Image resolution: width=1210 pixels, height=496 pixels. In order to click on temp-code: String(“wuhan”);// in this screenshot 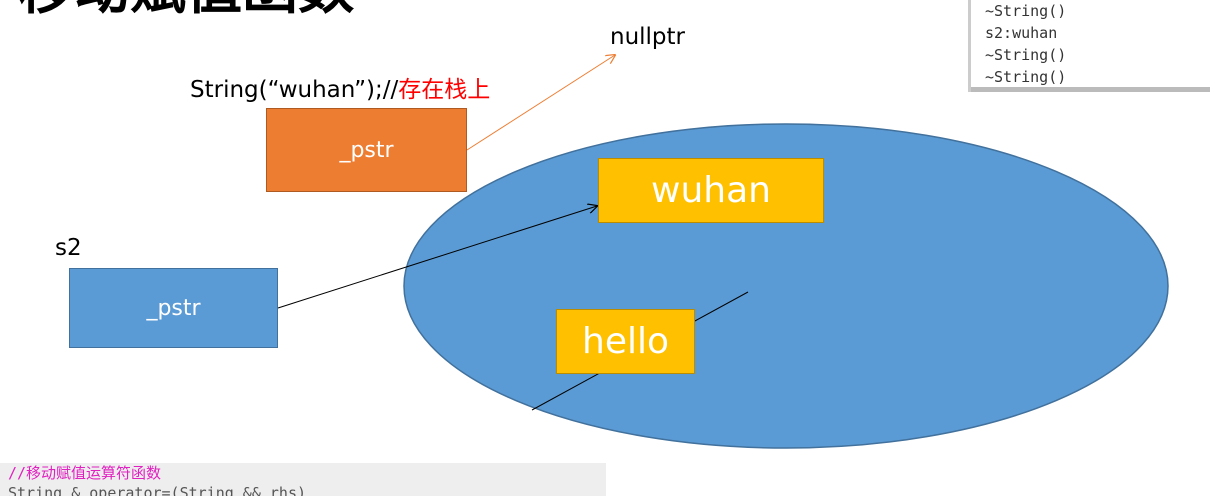, I will do `click(294, 90)`.